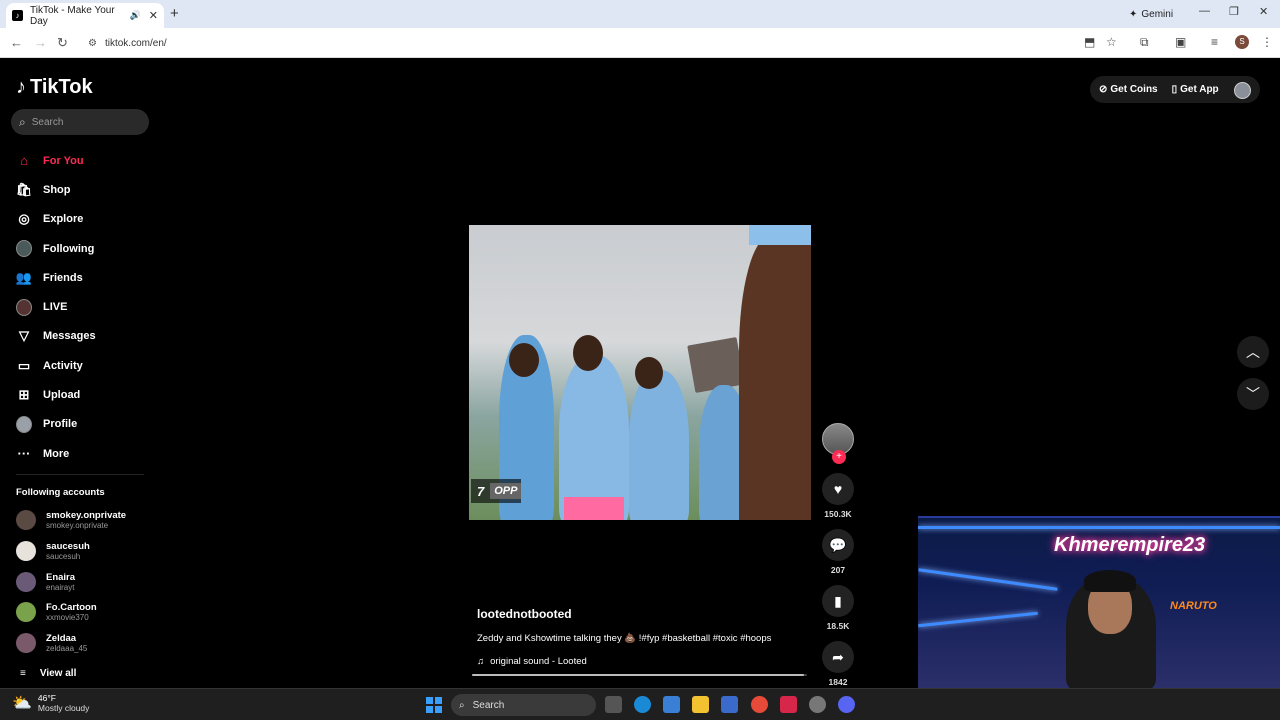 This screenshot has height=720, width=1280. Describe the element at coordinates (700, 704) in the screenshot. I see `file-explorer-icon` at that location.